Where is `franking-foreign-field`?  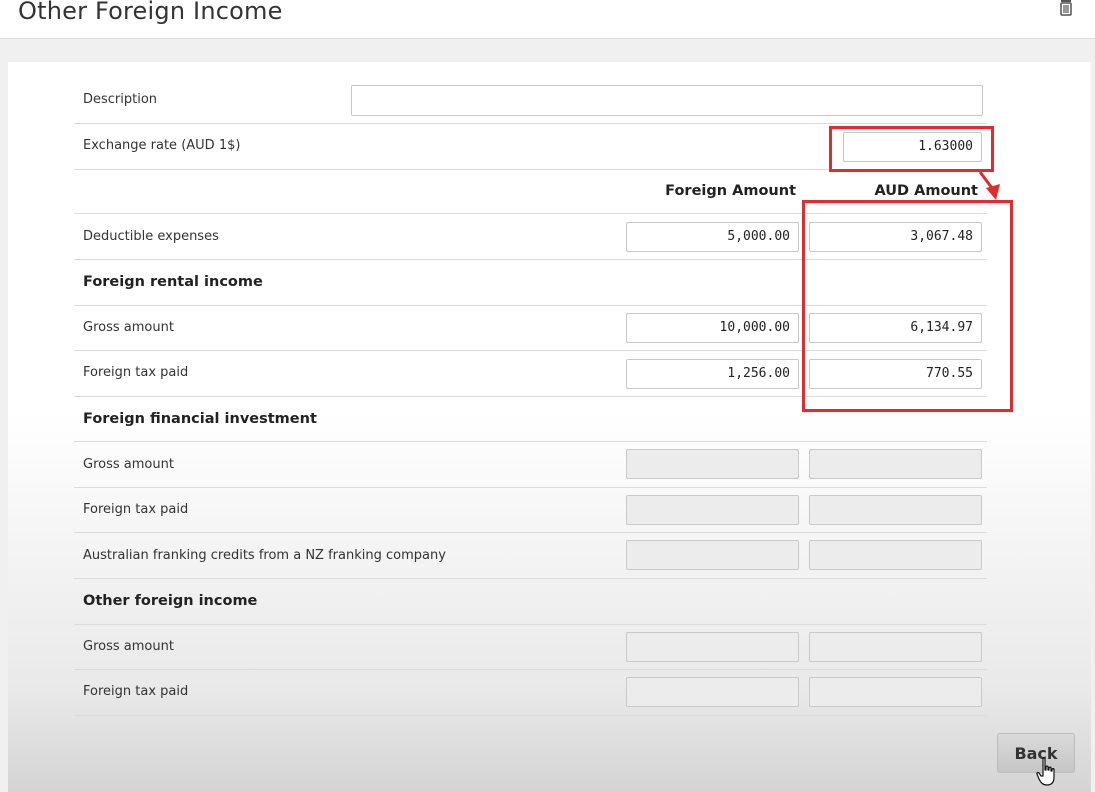 franking-foreign-field is located at coordinates (712, 555).